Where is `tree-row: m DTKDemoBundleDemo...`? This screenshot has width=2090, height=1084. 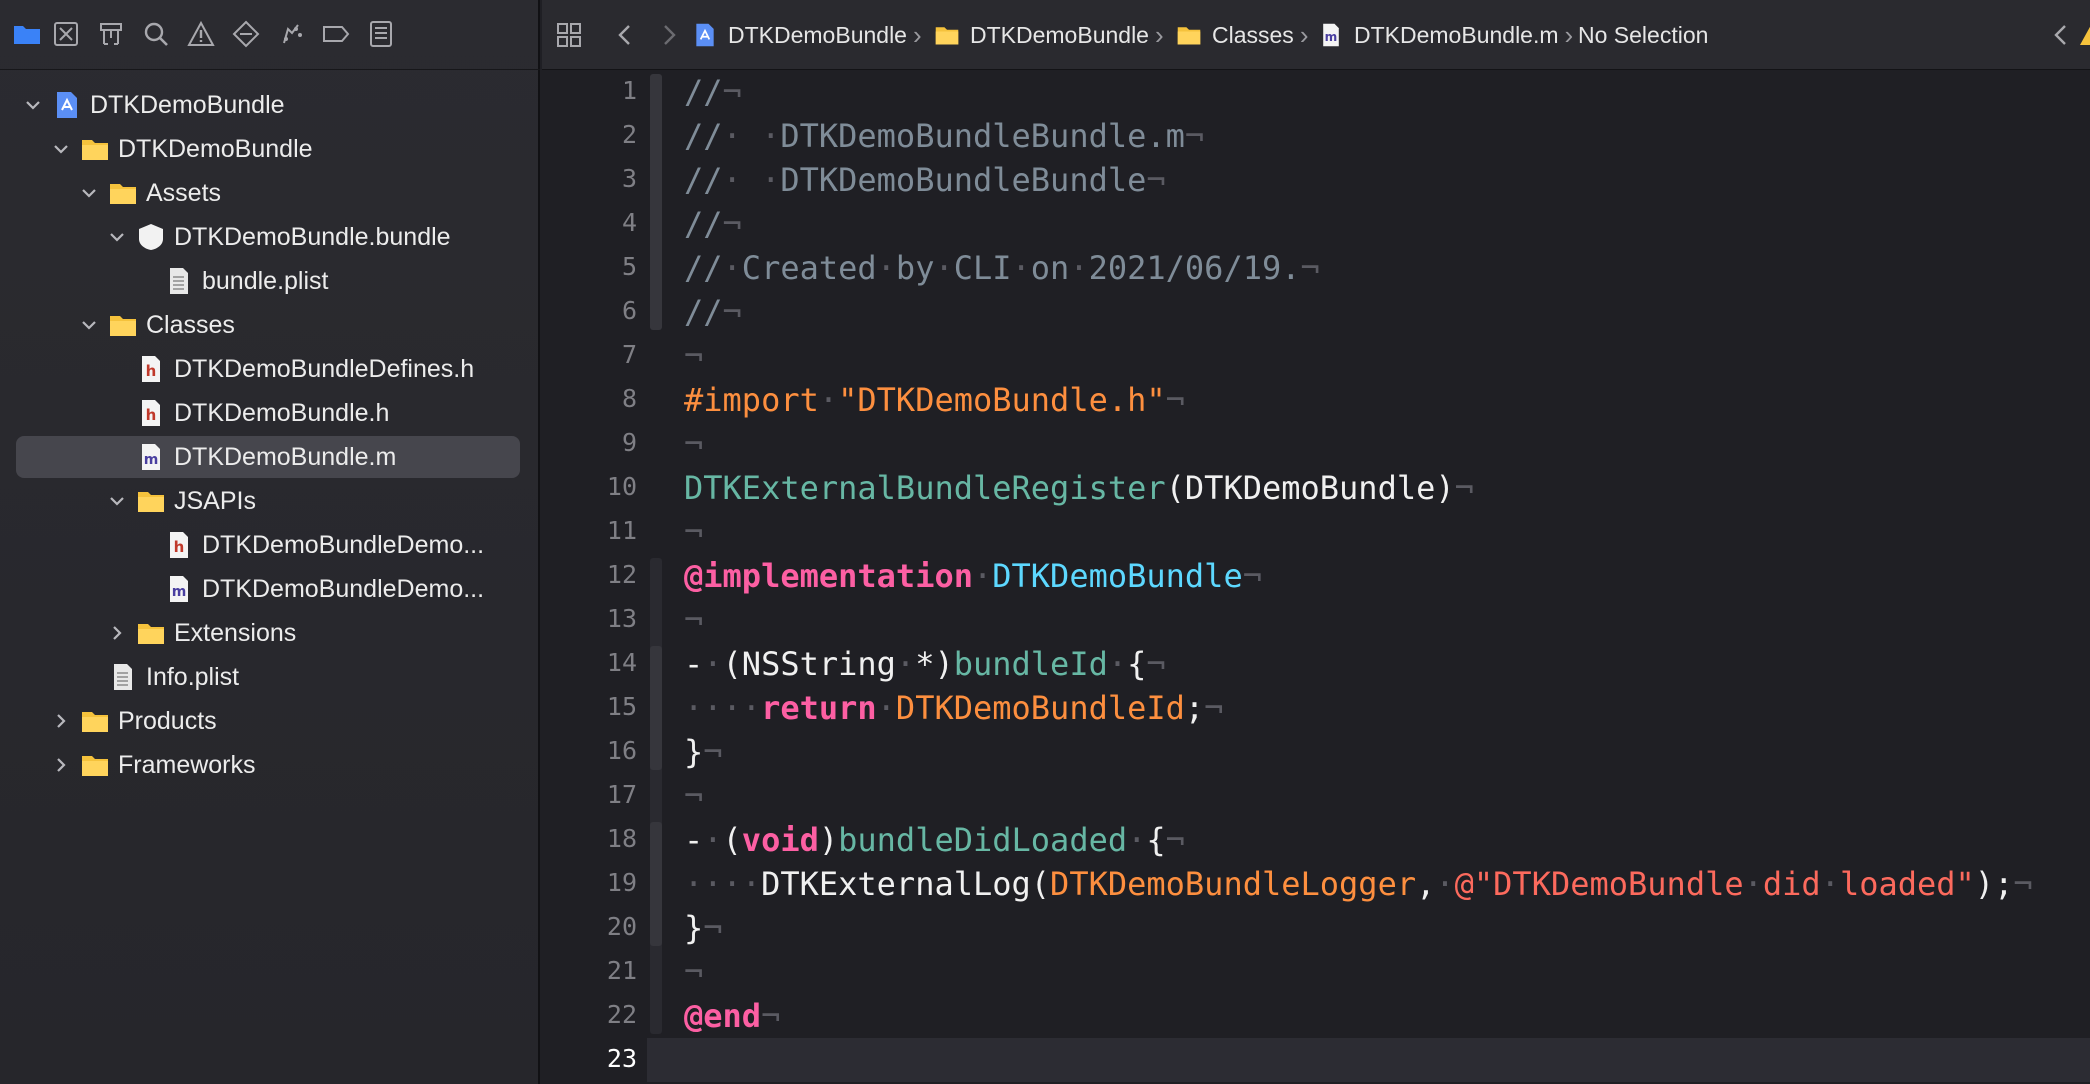
tree-row: m DTKDemoBundleDemo... is located at coordinates (268, 589).